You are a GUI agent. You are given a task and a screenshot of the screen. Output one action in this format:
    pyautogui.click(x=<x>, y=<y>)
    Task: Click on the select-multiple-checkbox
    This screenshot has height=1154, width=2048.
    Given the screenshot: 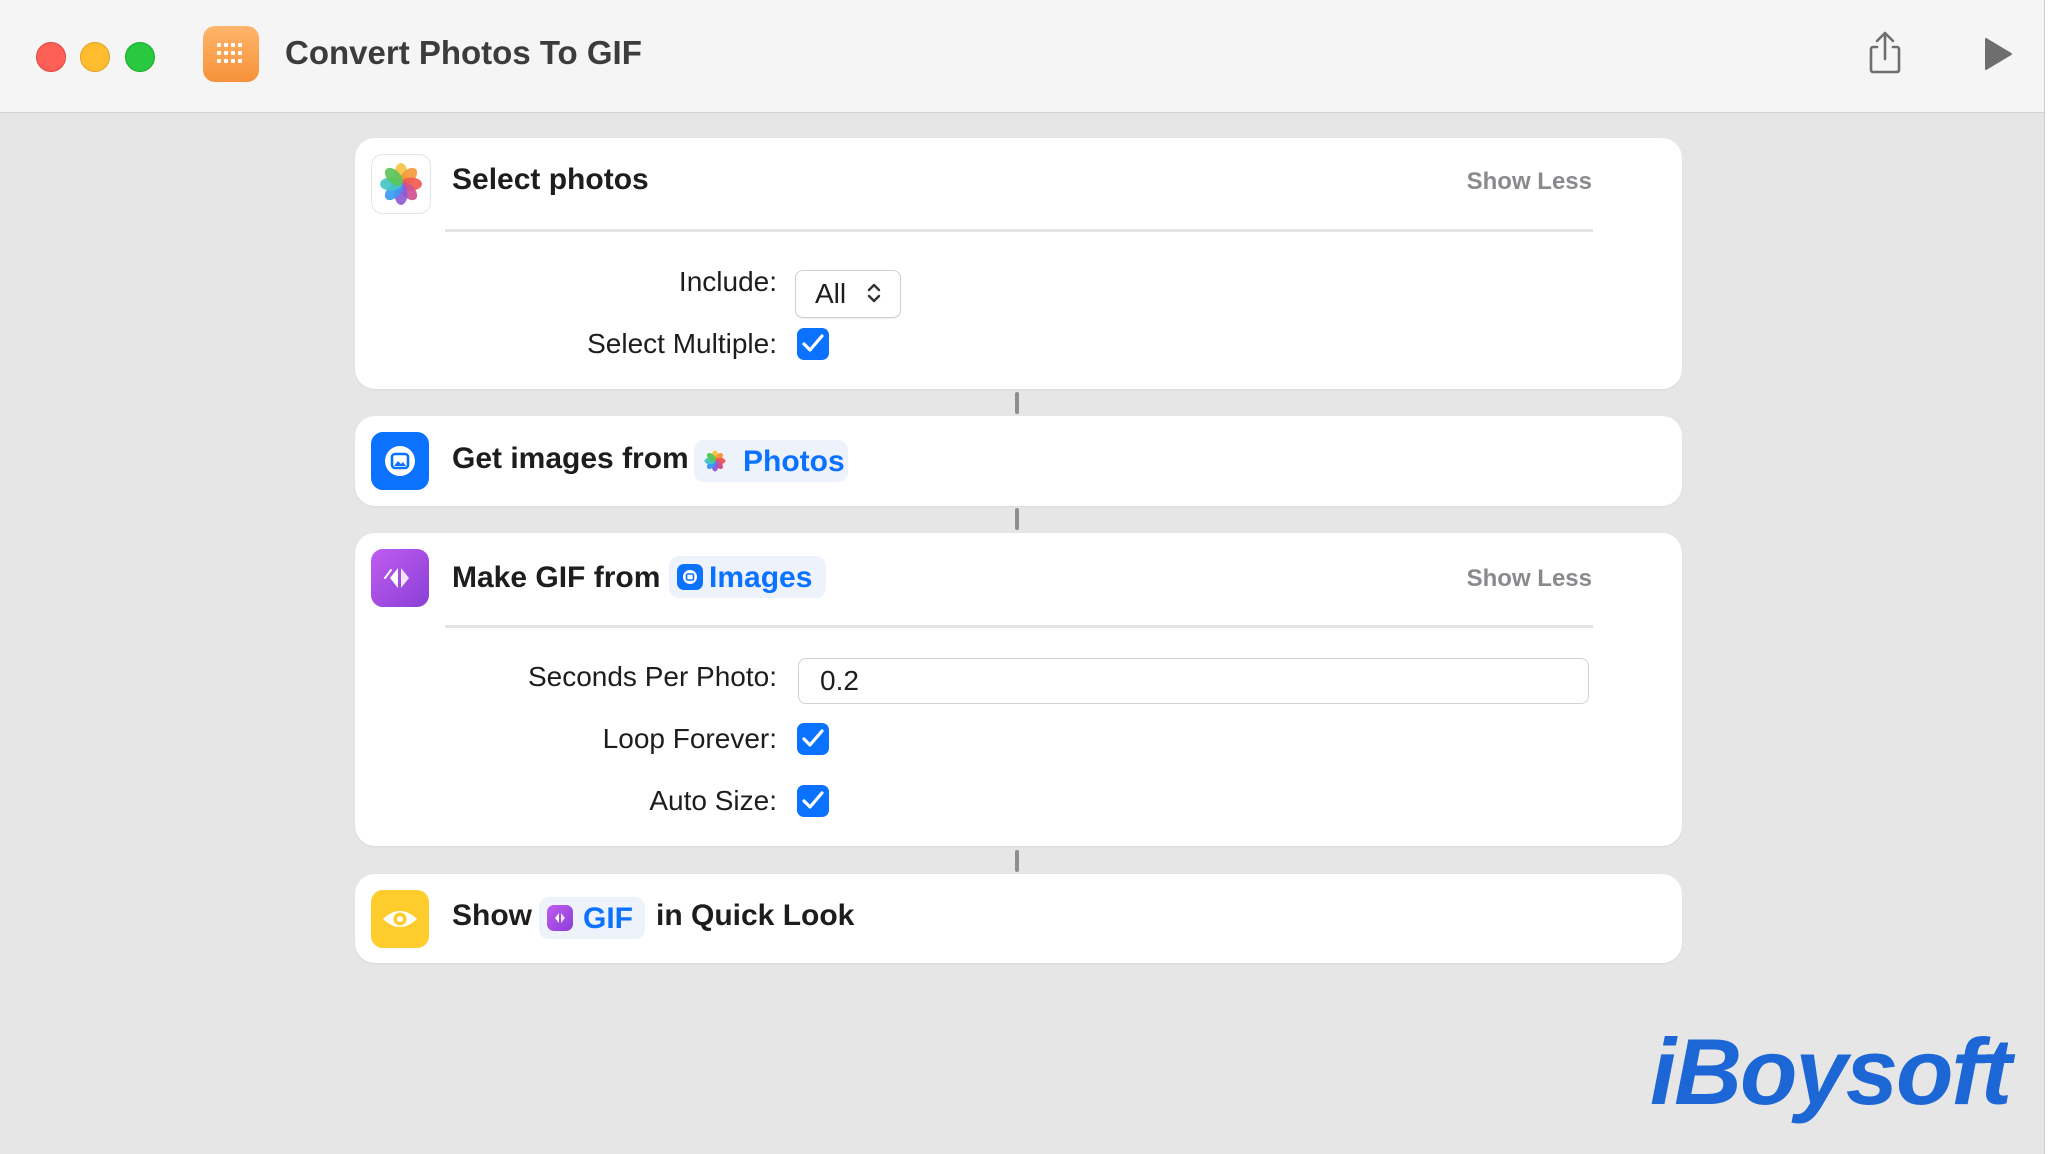 What is the action you would take?
    pyautogui.click(x=813, y=344)
    